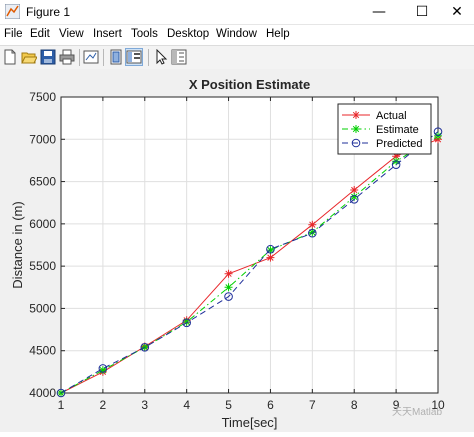  I want to click on menu-window: Window, so click(236, 34).